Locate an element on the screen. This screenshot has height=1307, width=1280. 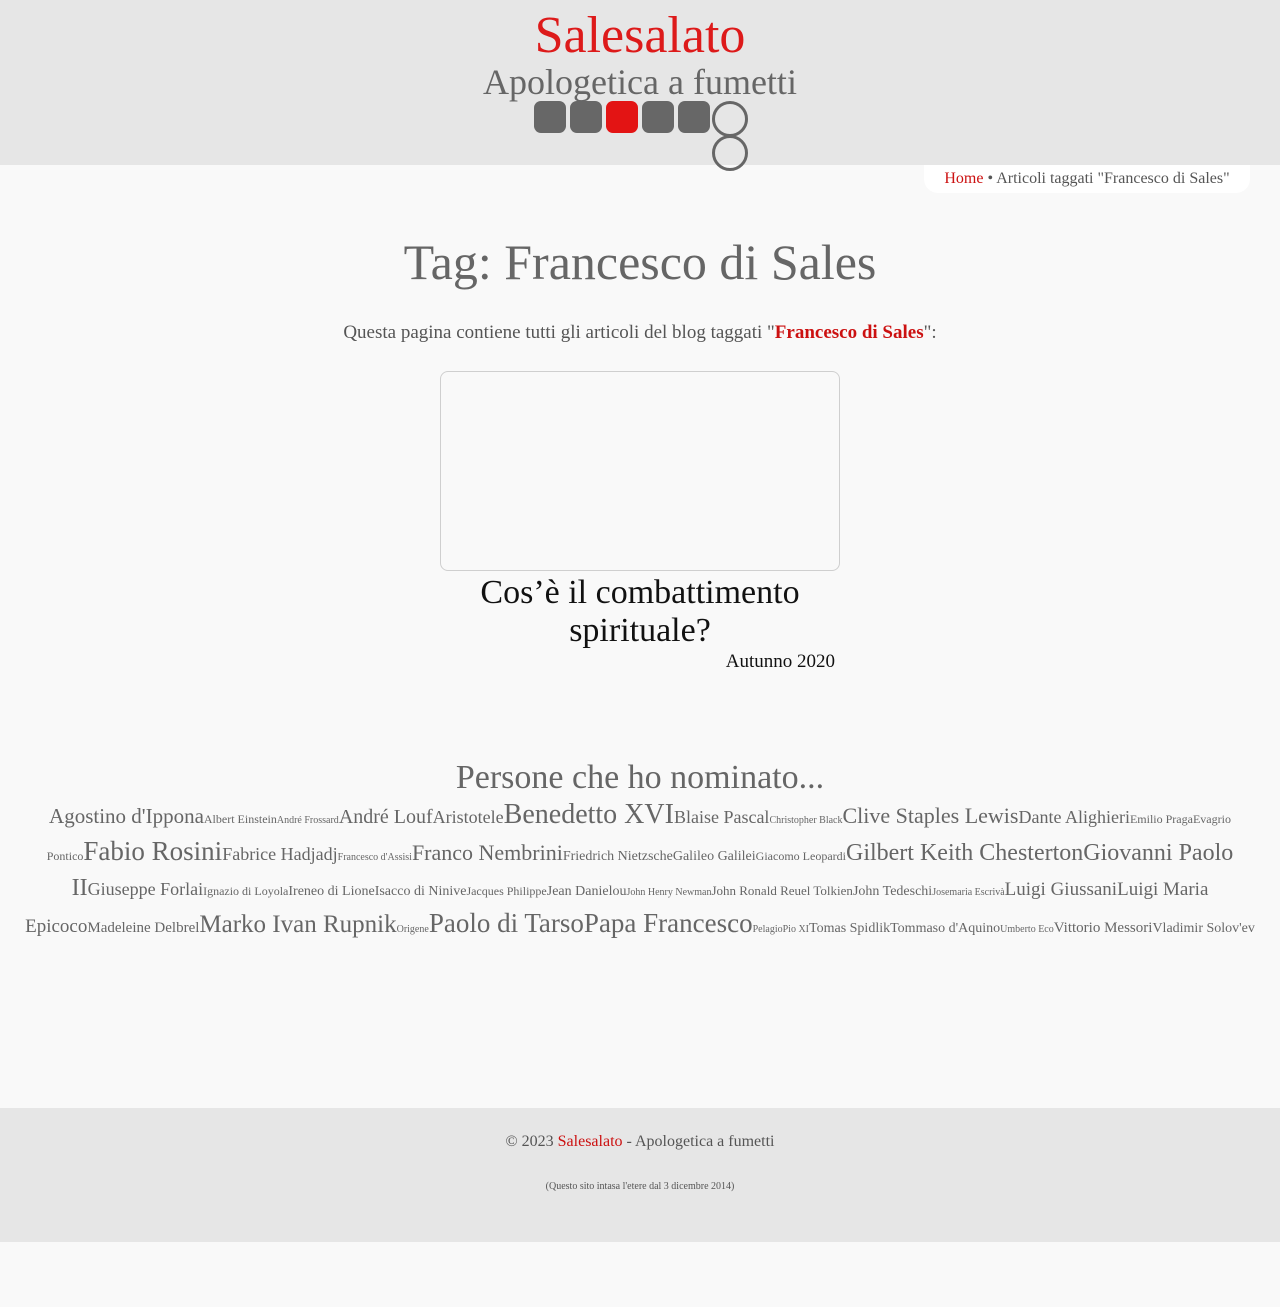
tag-cloud-link: Aristotele is located at coordinates (468, 817).